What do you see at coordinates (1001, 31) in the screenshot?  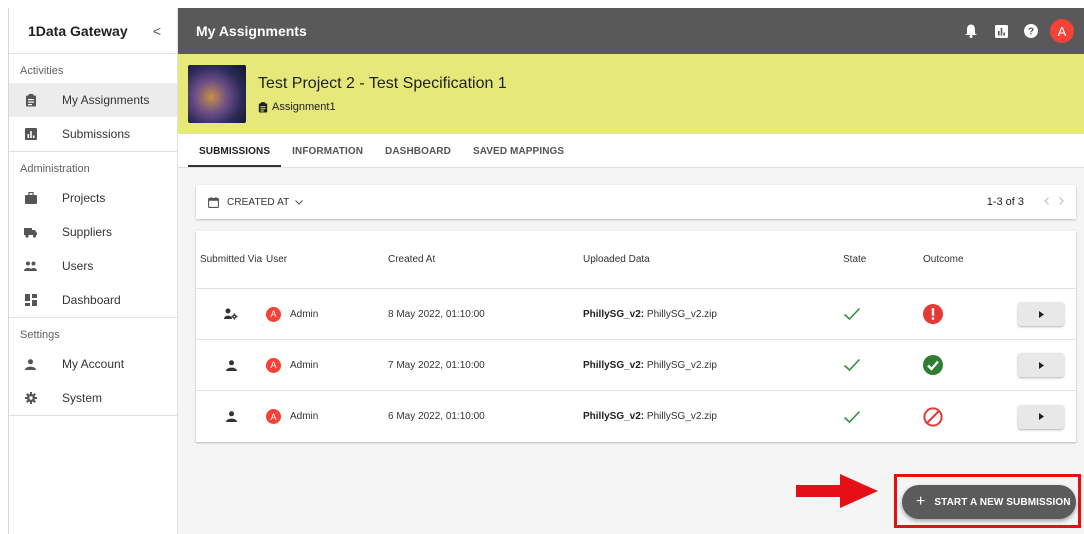 I see `report-icon` at bounding box center [1001, 31].